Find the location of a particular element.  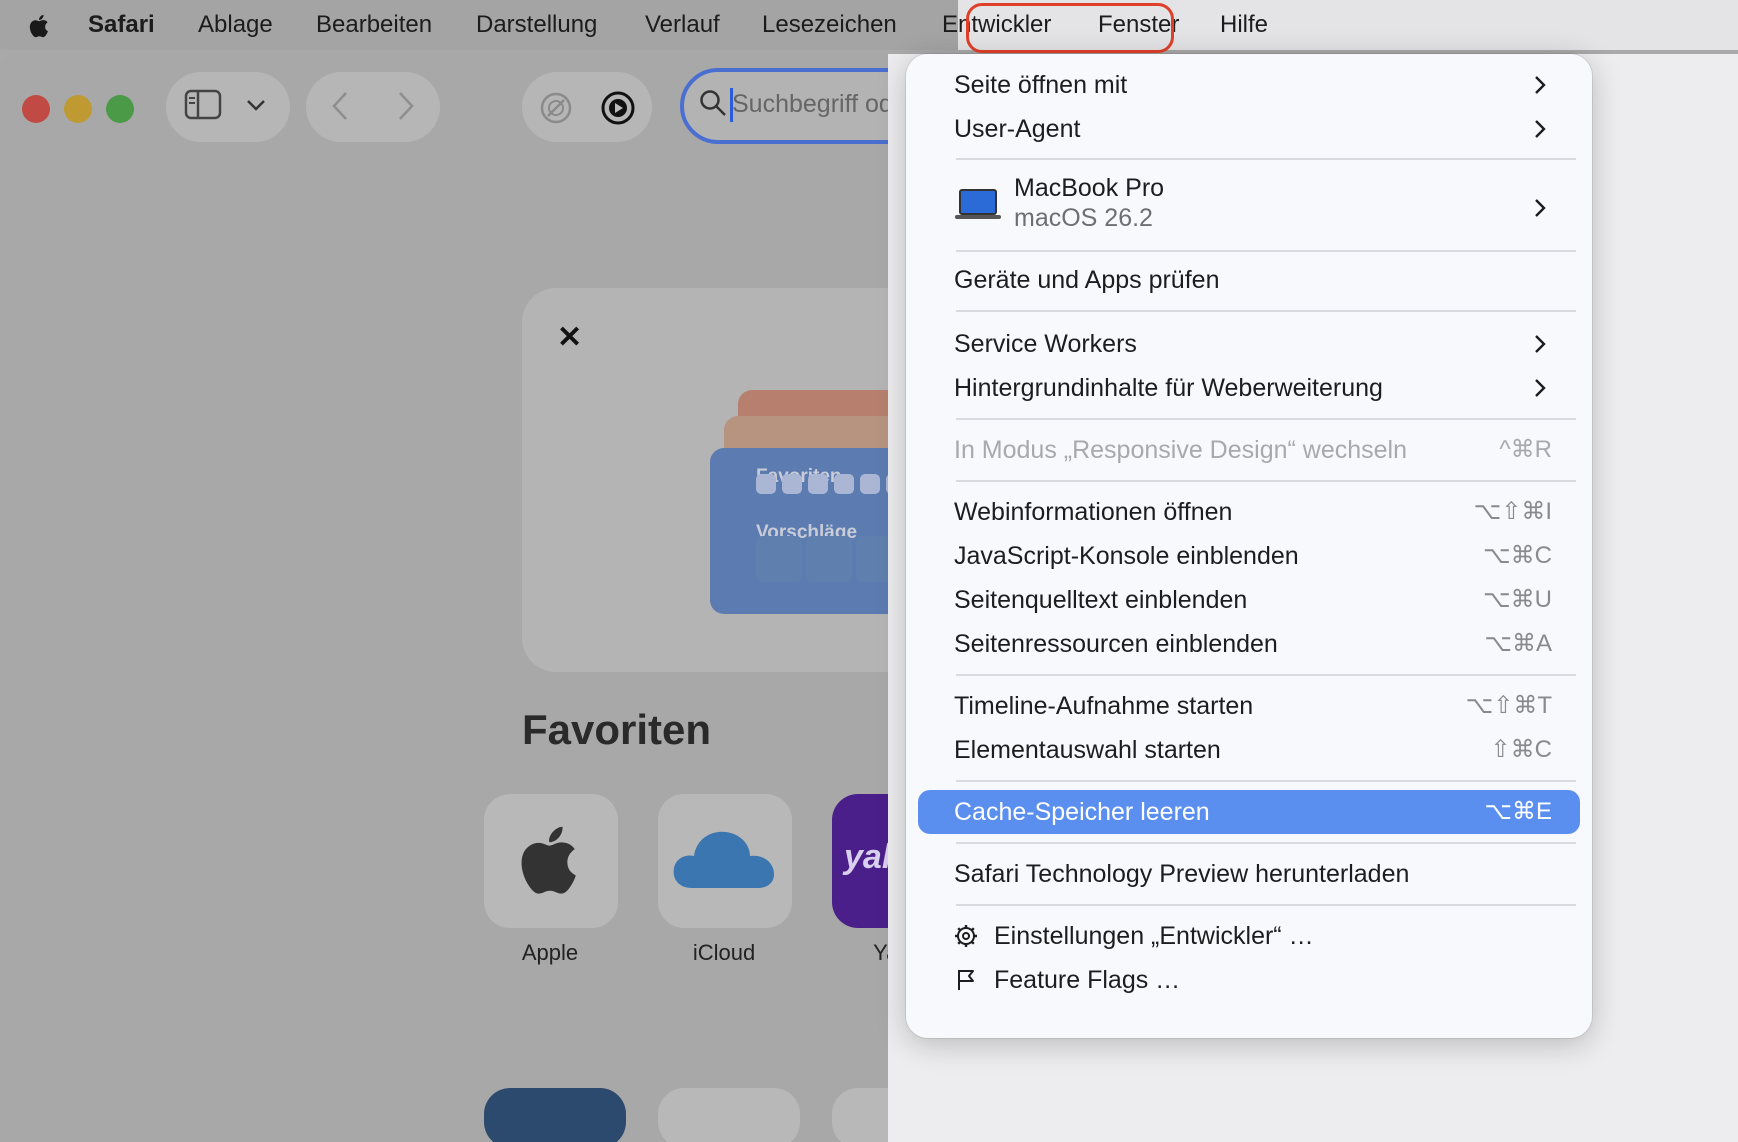

menu-item-safari-technology-preview: Safari Technology Preview herunterladen is located at coordinates (1249, 874).